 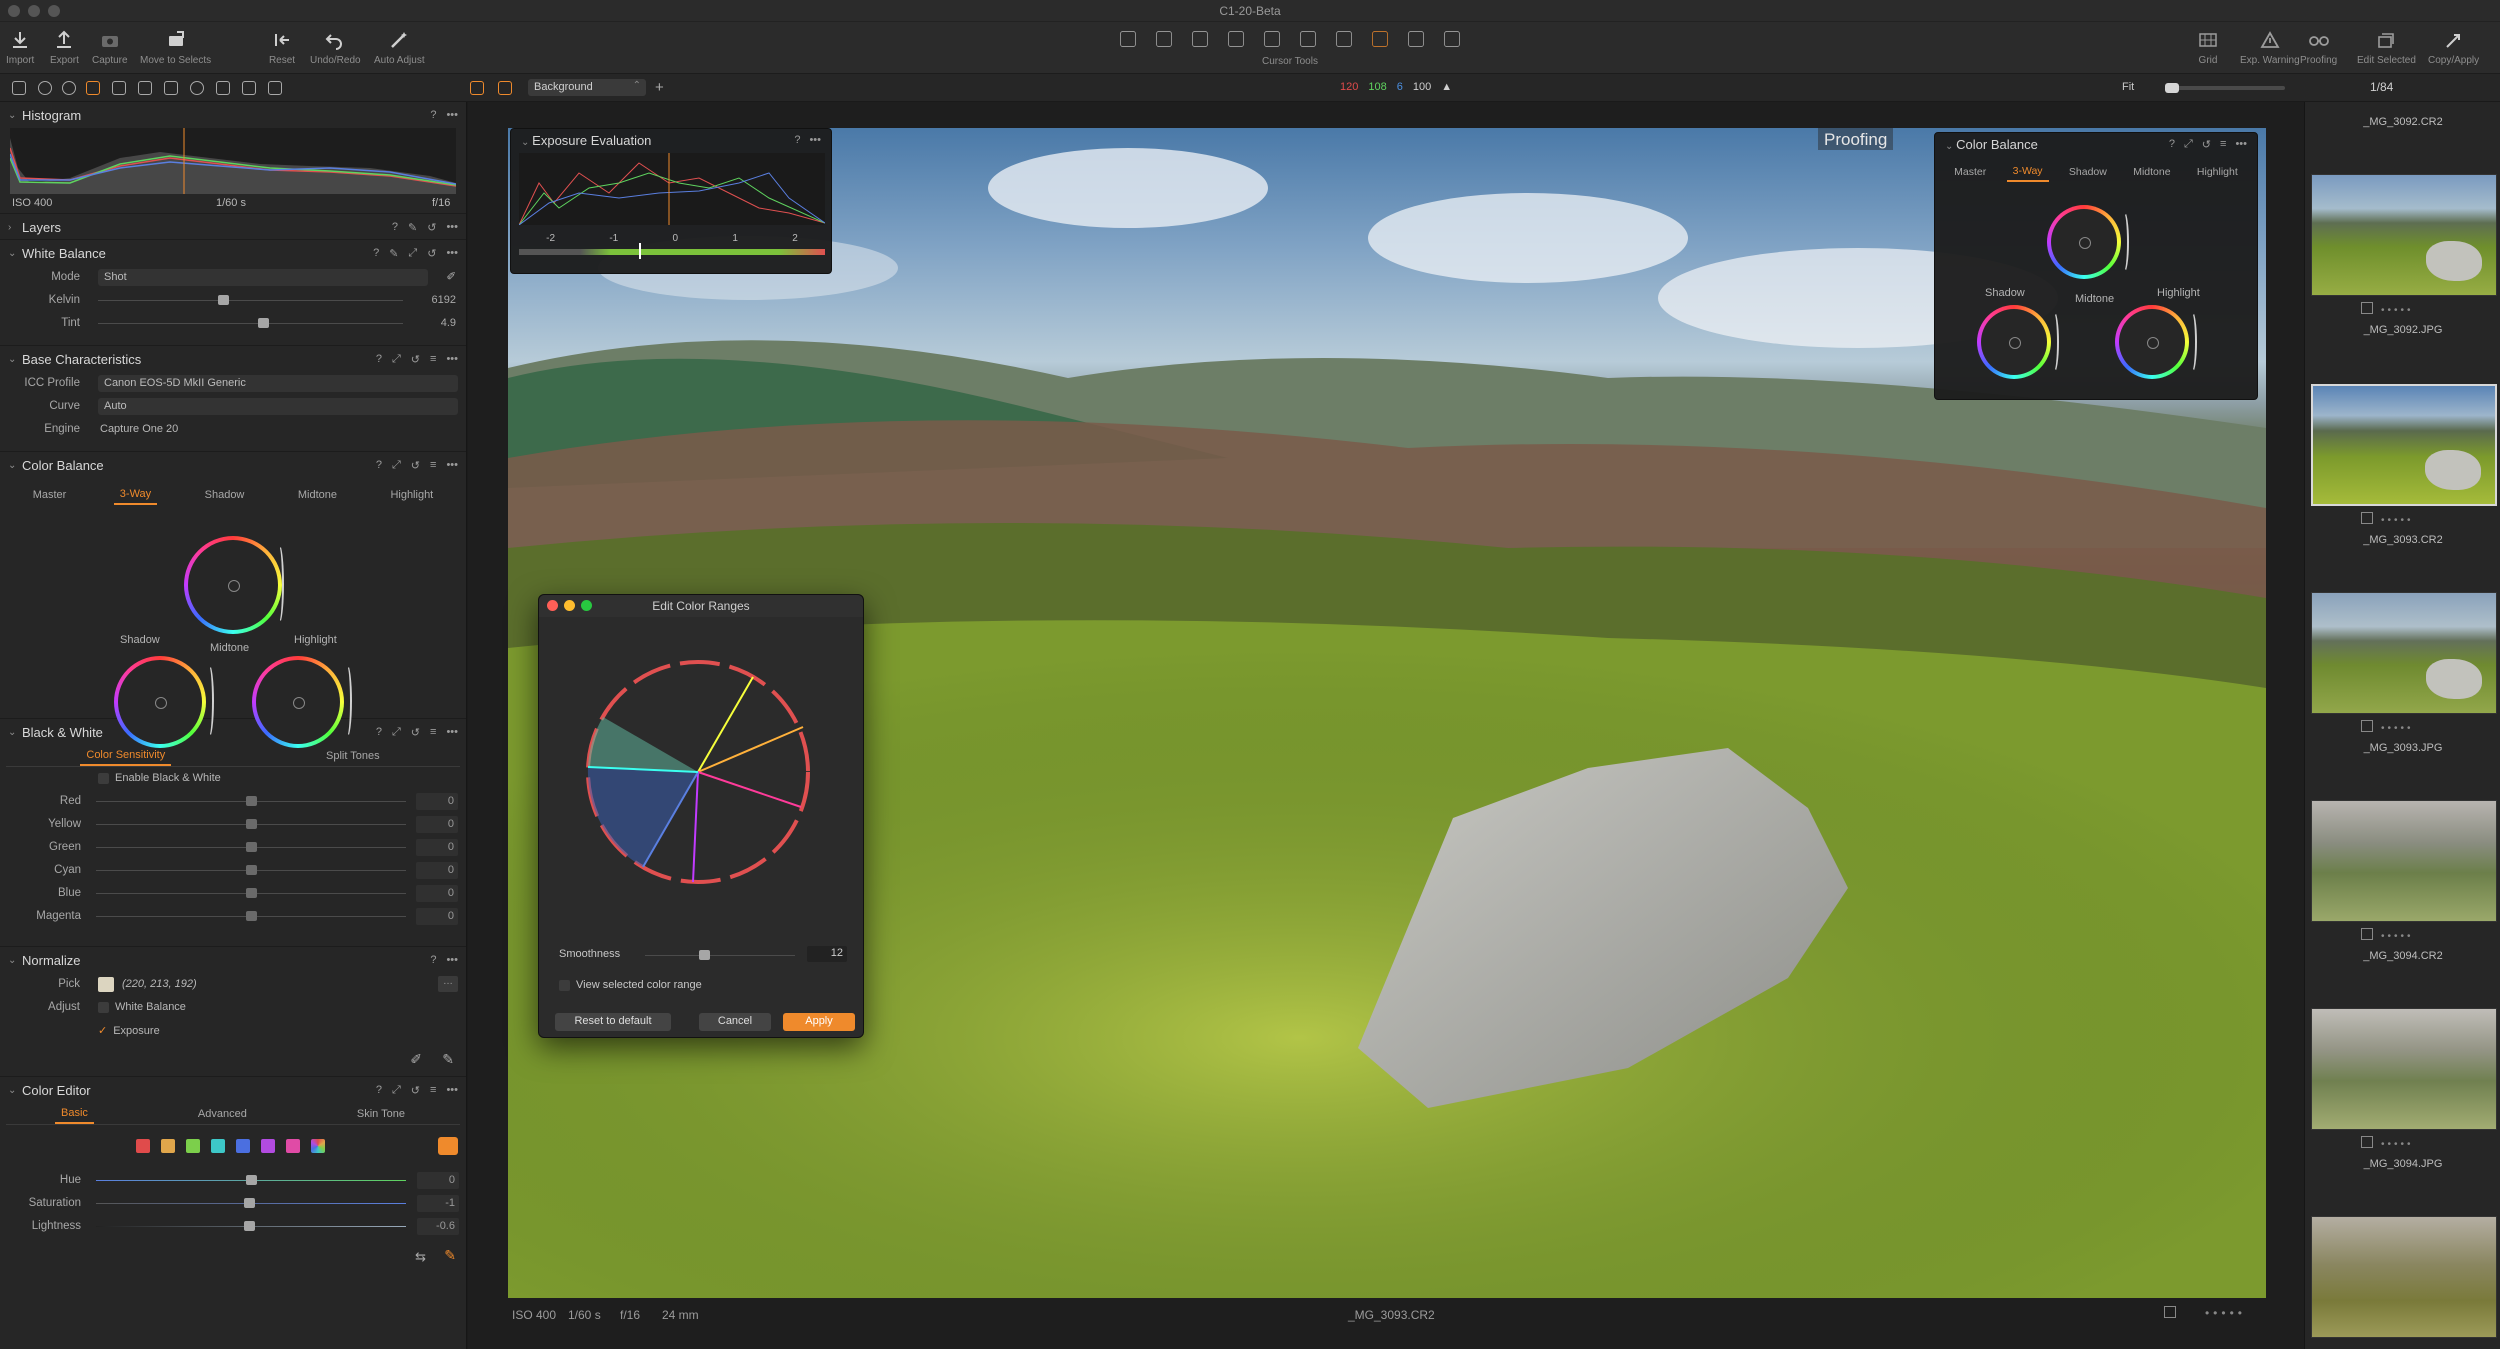 What do you see at coordinates (720, 955) in the screenshot?
I see `smoothness-slider` at bounding box center [720, 955].